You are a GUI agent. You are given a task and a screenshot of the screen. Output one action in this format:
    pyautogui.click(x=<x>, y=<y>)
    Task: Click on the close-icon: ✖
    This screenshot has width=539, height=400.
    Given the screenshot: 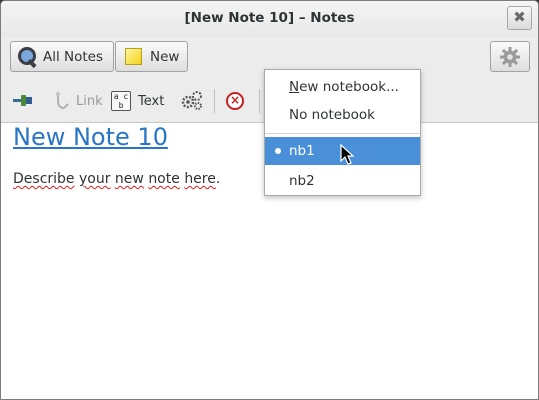 What is the action you would take?
    pyautogui.click(x=519, y=17)
    